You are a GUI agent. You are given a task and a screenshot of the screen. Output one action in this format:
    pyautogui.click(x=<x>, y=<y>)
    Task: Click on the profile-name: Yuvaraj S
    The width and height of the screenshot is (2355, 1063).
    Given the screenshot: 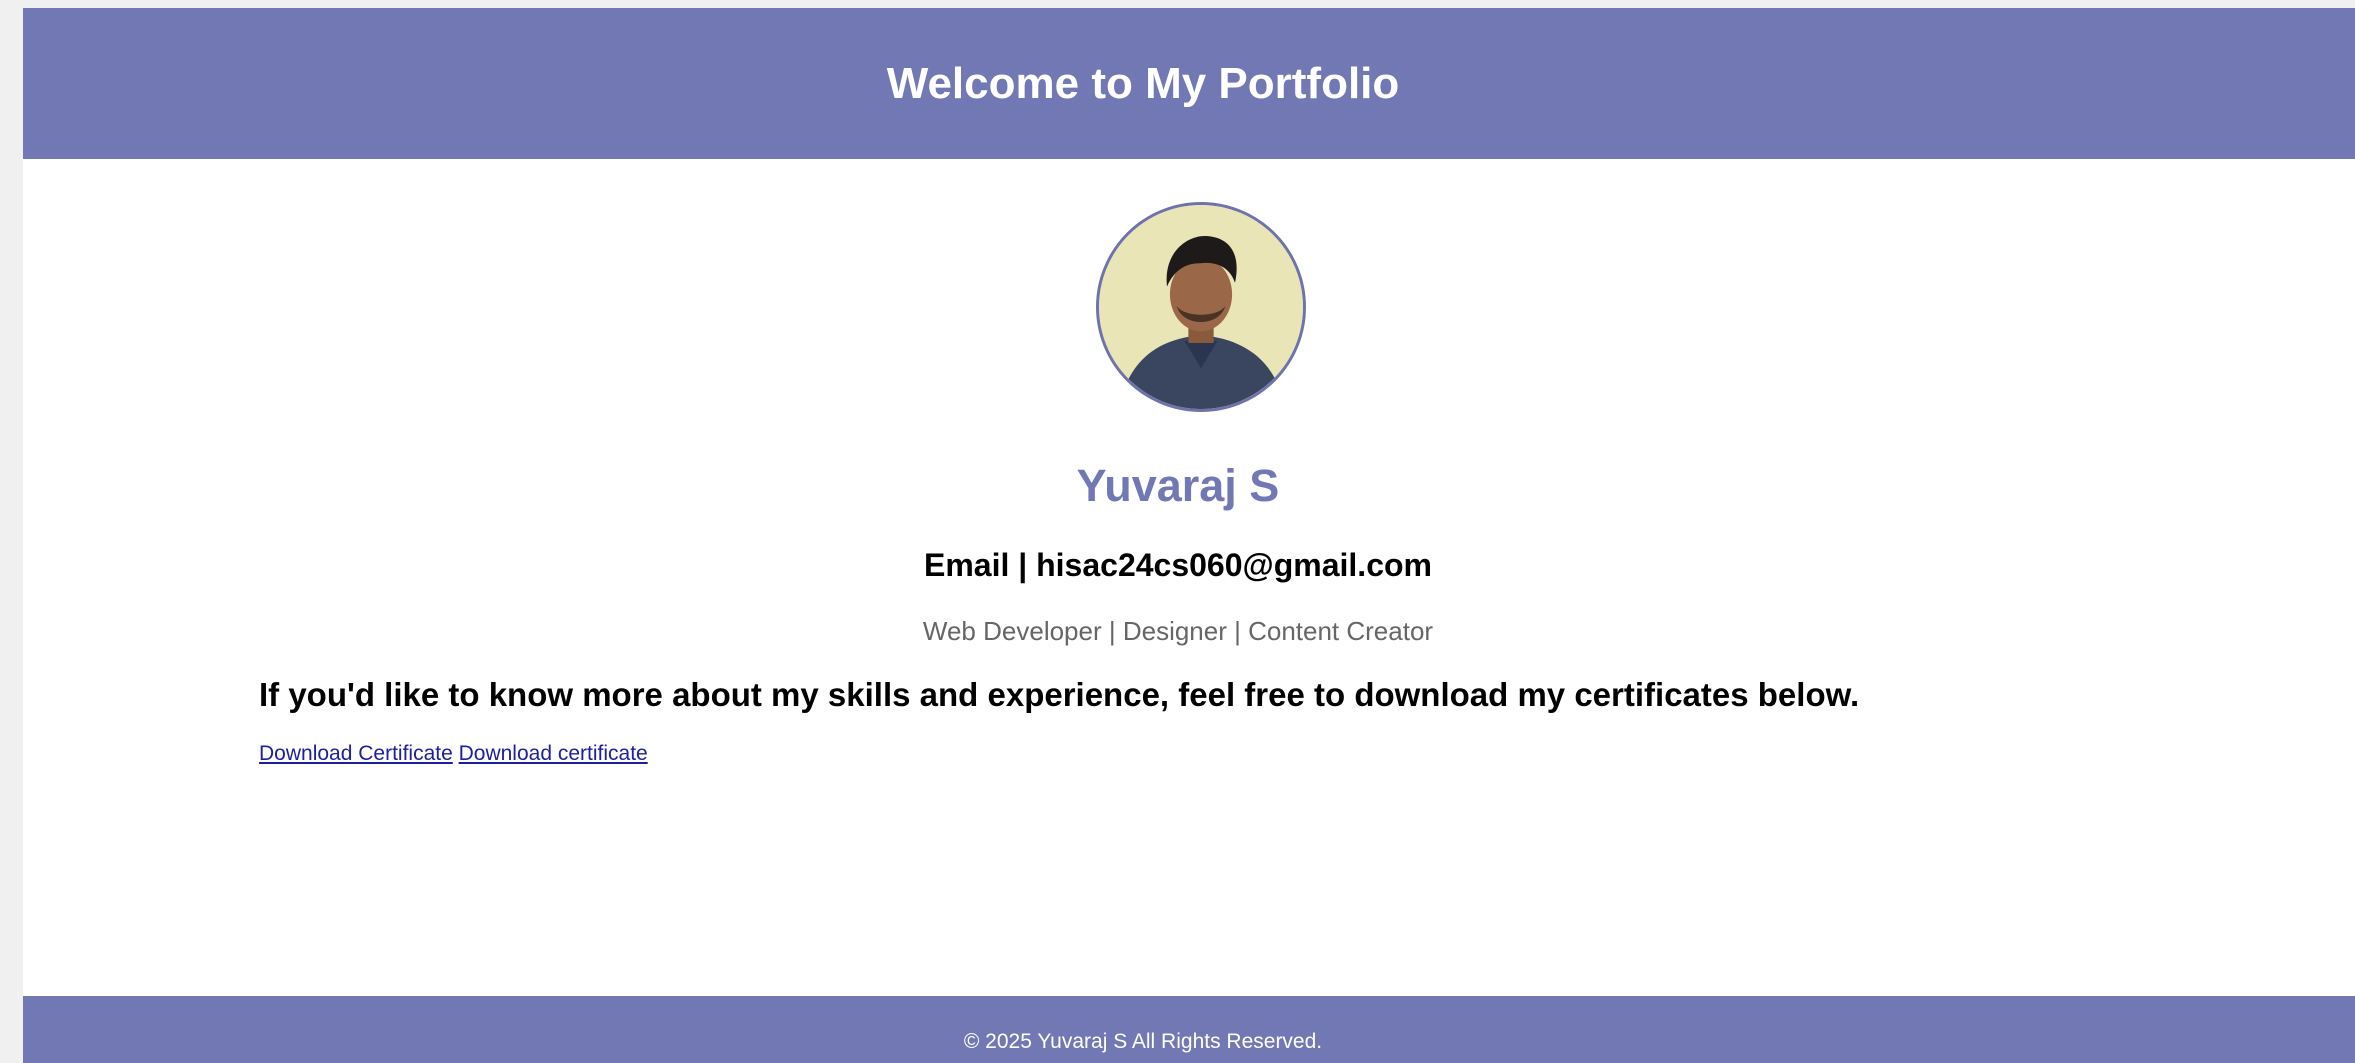 What is the action you would take?
    pyautogui.click(x=1178, y=485)
    